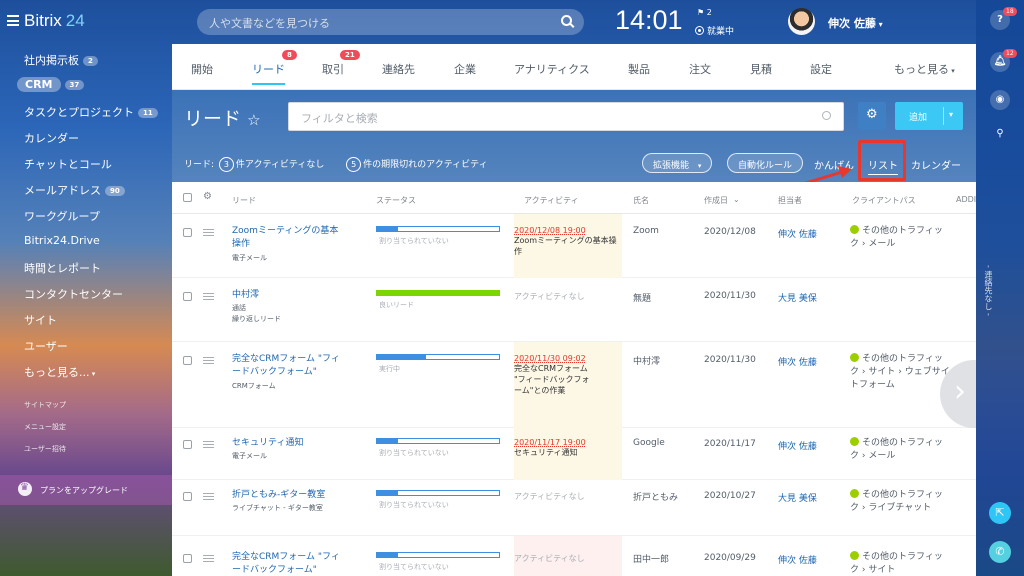  What do you see at coordinates (62, 240) in the screenshot?
I see `left-menu-item-drive: Bitrix24.Drive` at bounding box center [62, 240].